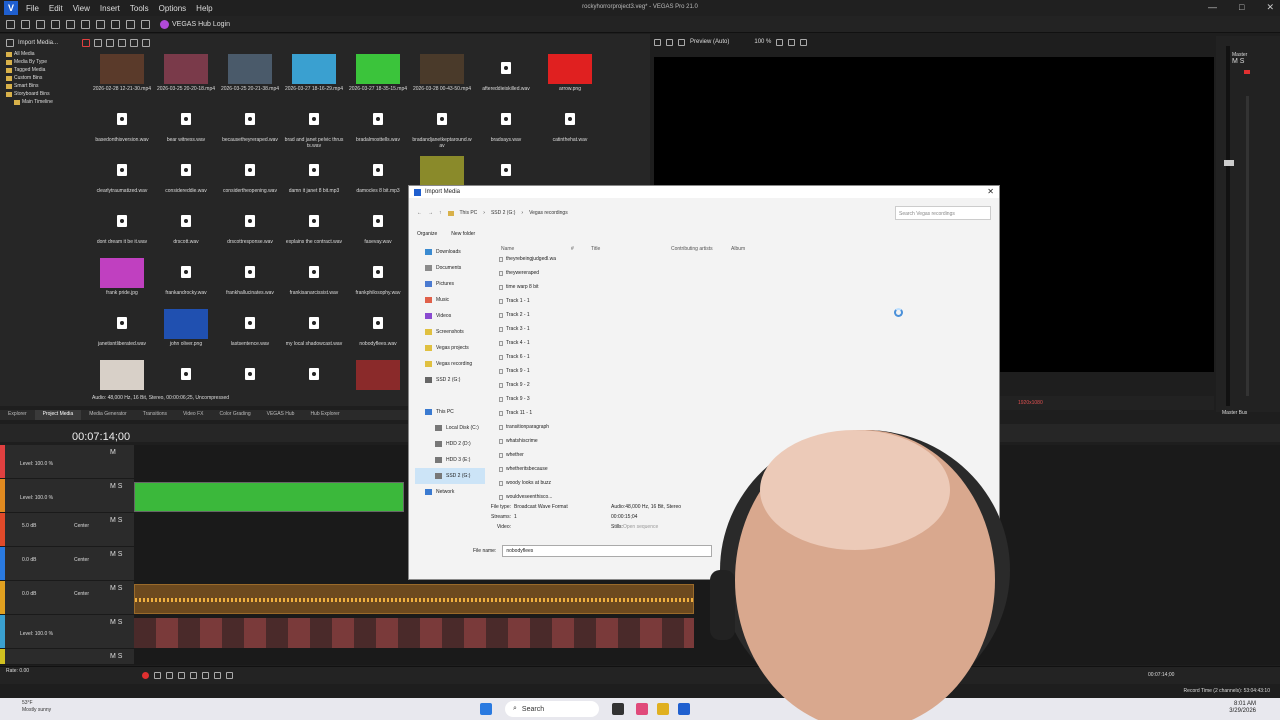 This screenshot has width=1280, height=720. What do you see at coordinates (235, 415) in the screenshot?
I see `tab-color-grading: Color Grading` at bounding box center [235, 415].